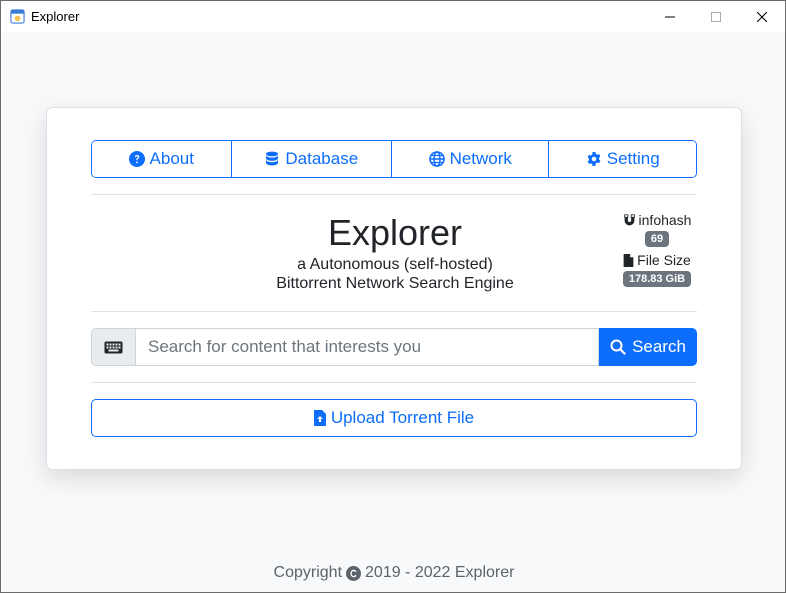  I want to click on copyright-icon, so click(354, 573).